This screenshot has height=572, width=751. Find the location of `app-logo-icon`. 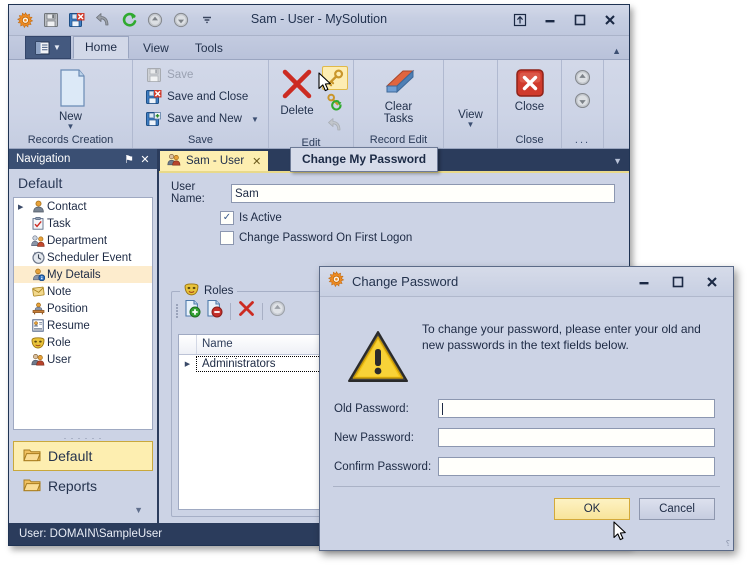

app-logo-icon is located at coordinates (25, 20).